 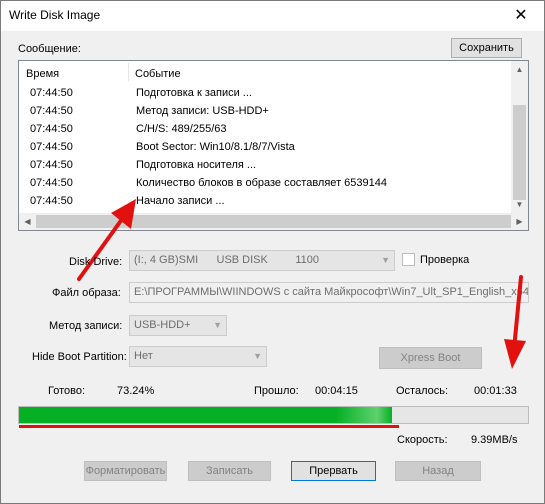 I want to click on log-row: 07:44:50 Метод записи: USB-HDD+, so click(x=265, y=114).